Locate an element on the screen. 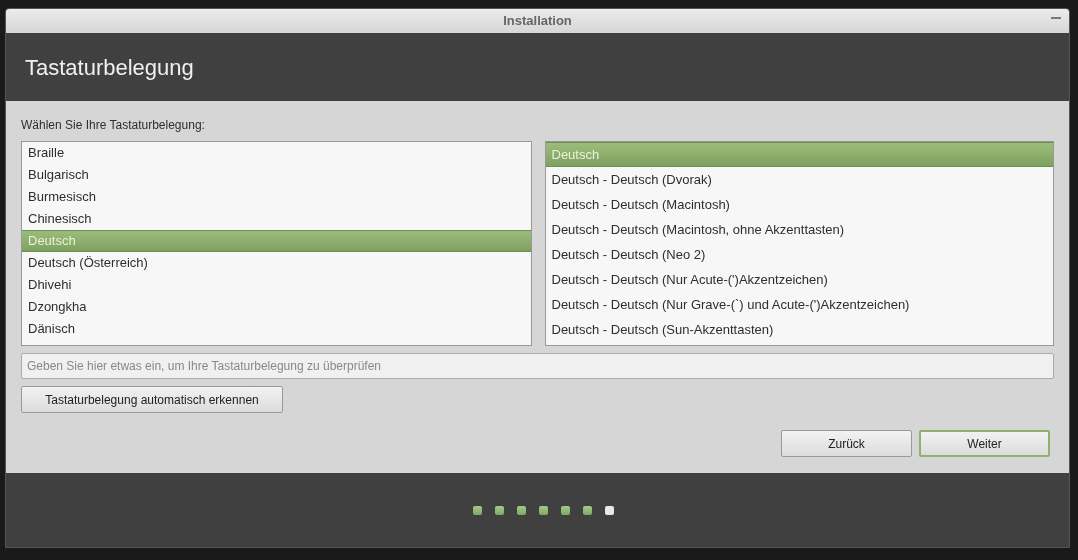 This screenshot has width=1078, height=560. list-item: Deutsch - Deutsch (Sun-Akzenttasten) is located at coordinates (799, 329).